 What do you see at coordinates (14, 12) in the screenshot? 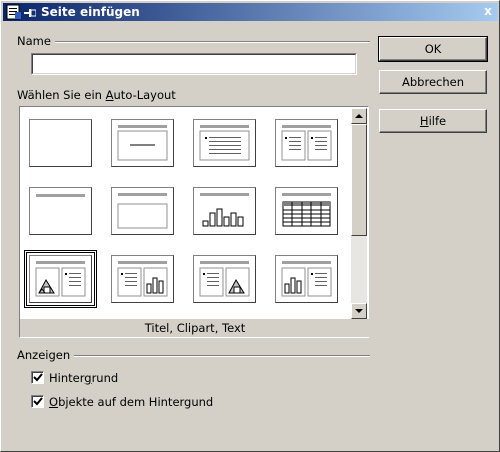
I see `app-icon` at bounding box center [14, 12].